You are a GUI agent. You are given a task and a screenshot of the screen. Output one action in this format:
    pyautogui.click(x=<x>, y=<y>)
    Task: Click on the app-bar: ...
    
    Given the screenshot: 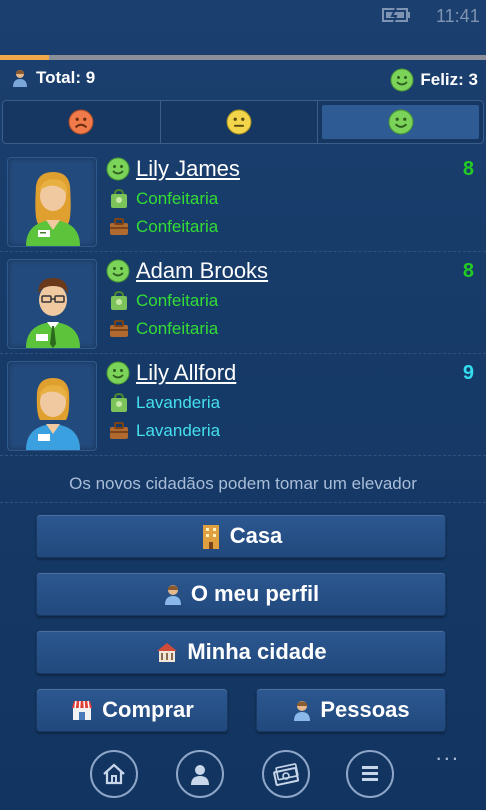 What is the action you would take?
    pyautogui.click(x=243, y=775)
    